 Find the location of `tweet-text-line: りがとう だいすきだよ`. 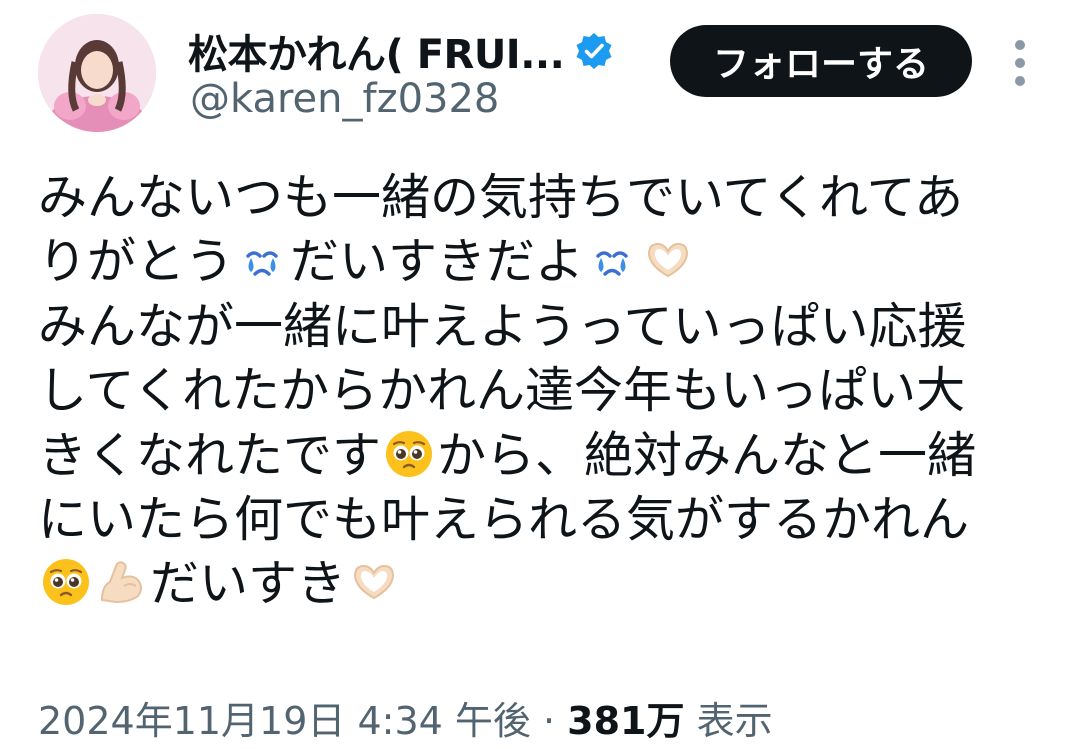

tweet-text-line: りがとう だいすきだよ is located at coordinates (543, 262).